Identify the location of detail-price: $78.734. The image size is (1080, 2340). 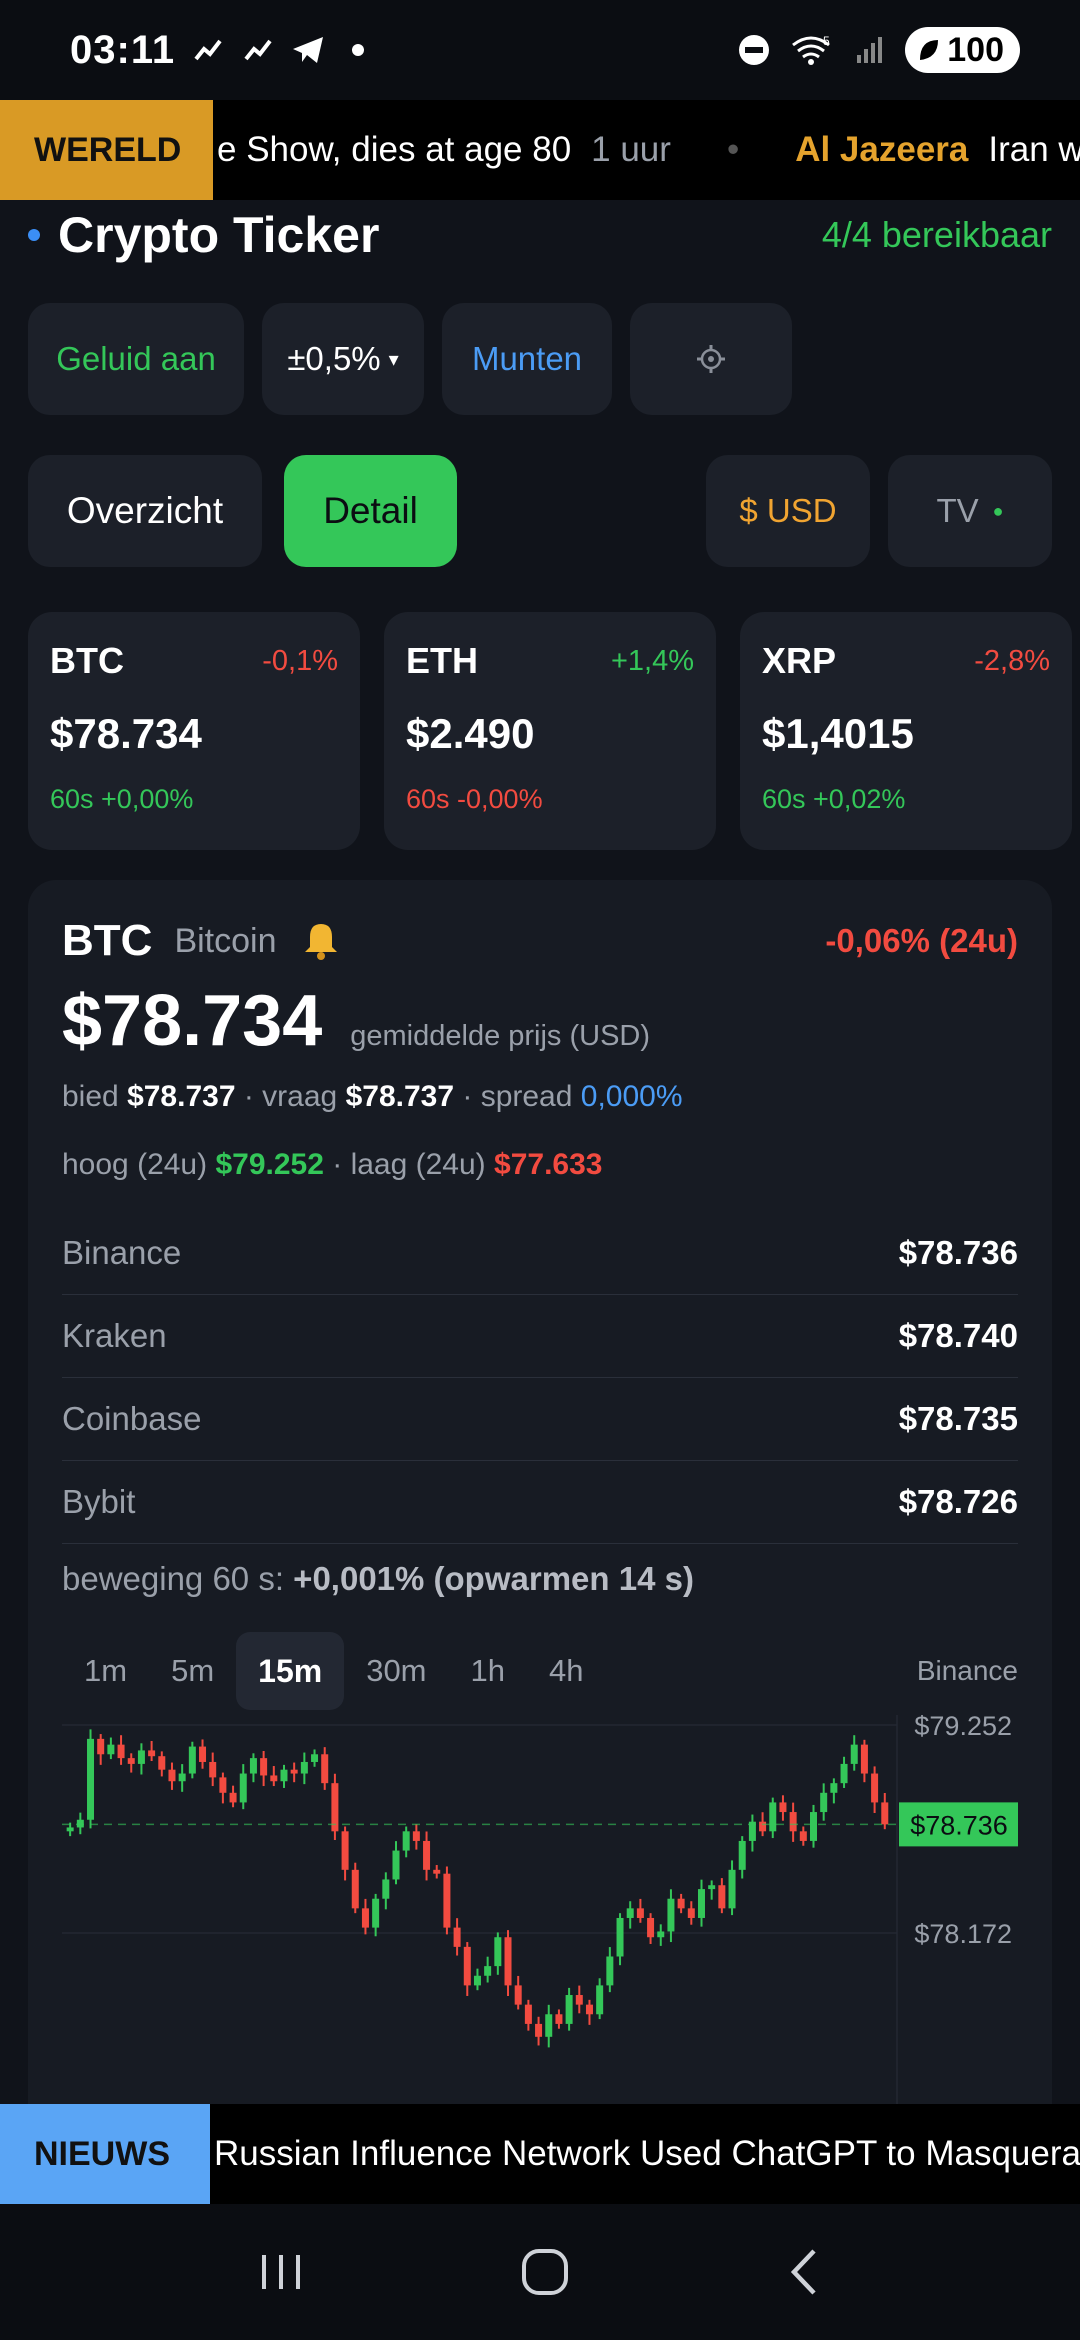
(192, 1021).